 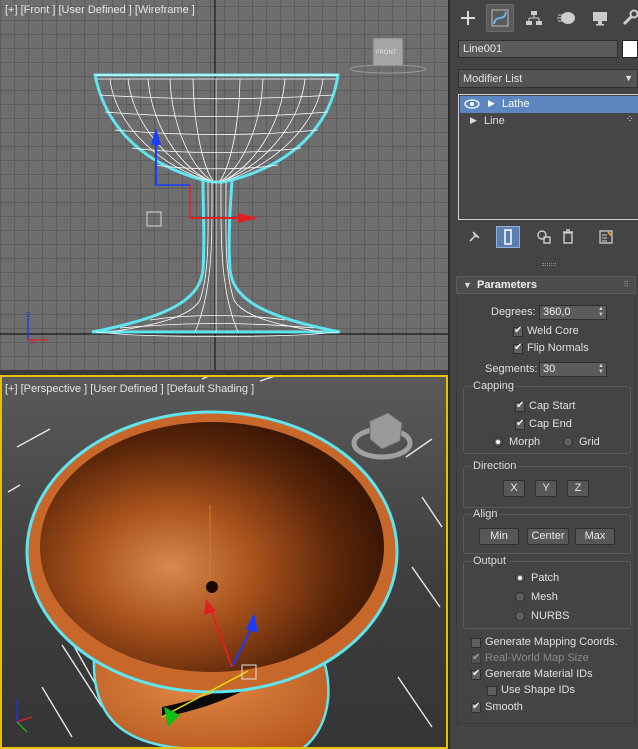 What do you see at coordinates (549, 264) in the screenshot?
I see `panel-resize-grip` at bounding box center [549, 264].